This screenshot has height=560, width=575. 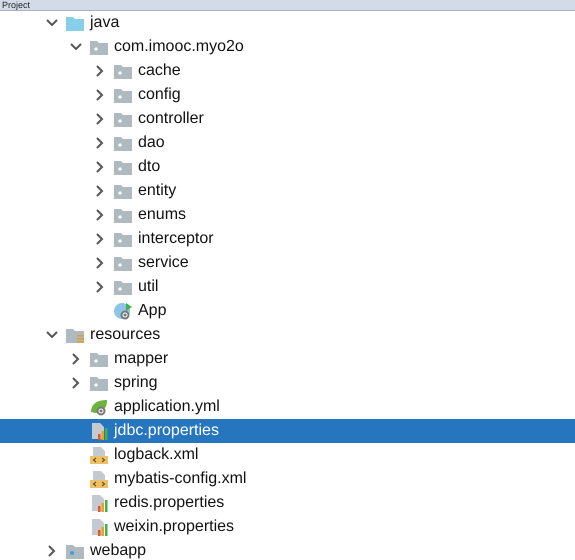 What do you see at coordinates (287, 407) in the screenshot?
I see `tree-item: application.yml` at bounding box center [287, 407].